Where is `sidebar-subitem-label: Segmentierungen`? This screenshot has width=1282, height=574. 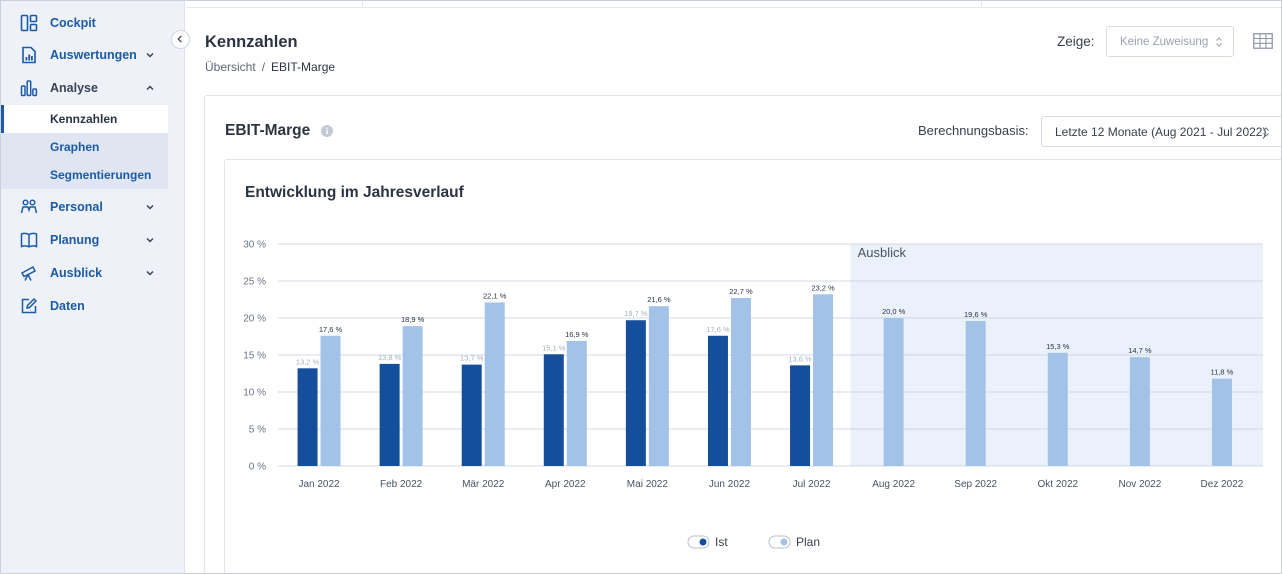 sidebar-subitem-label: Segmentierungen is located at coordinates (101, 175).